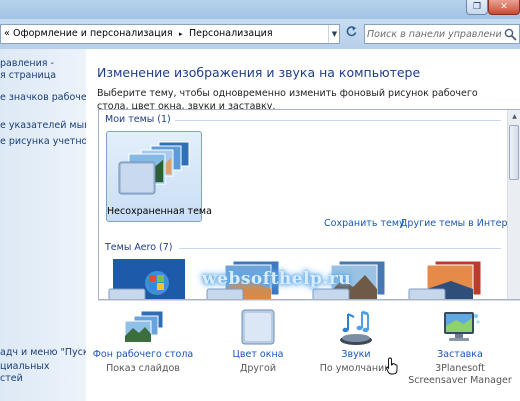  What do you see at coordinates (364, 223) in the screenshot?
I see `save-theme-link: Сохранить тему` at bounding box center [364, 223].